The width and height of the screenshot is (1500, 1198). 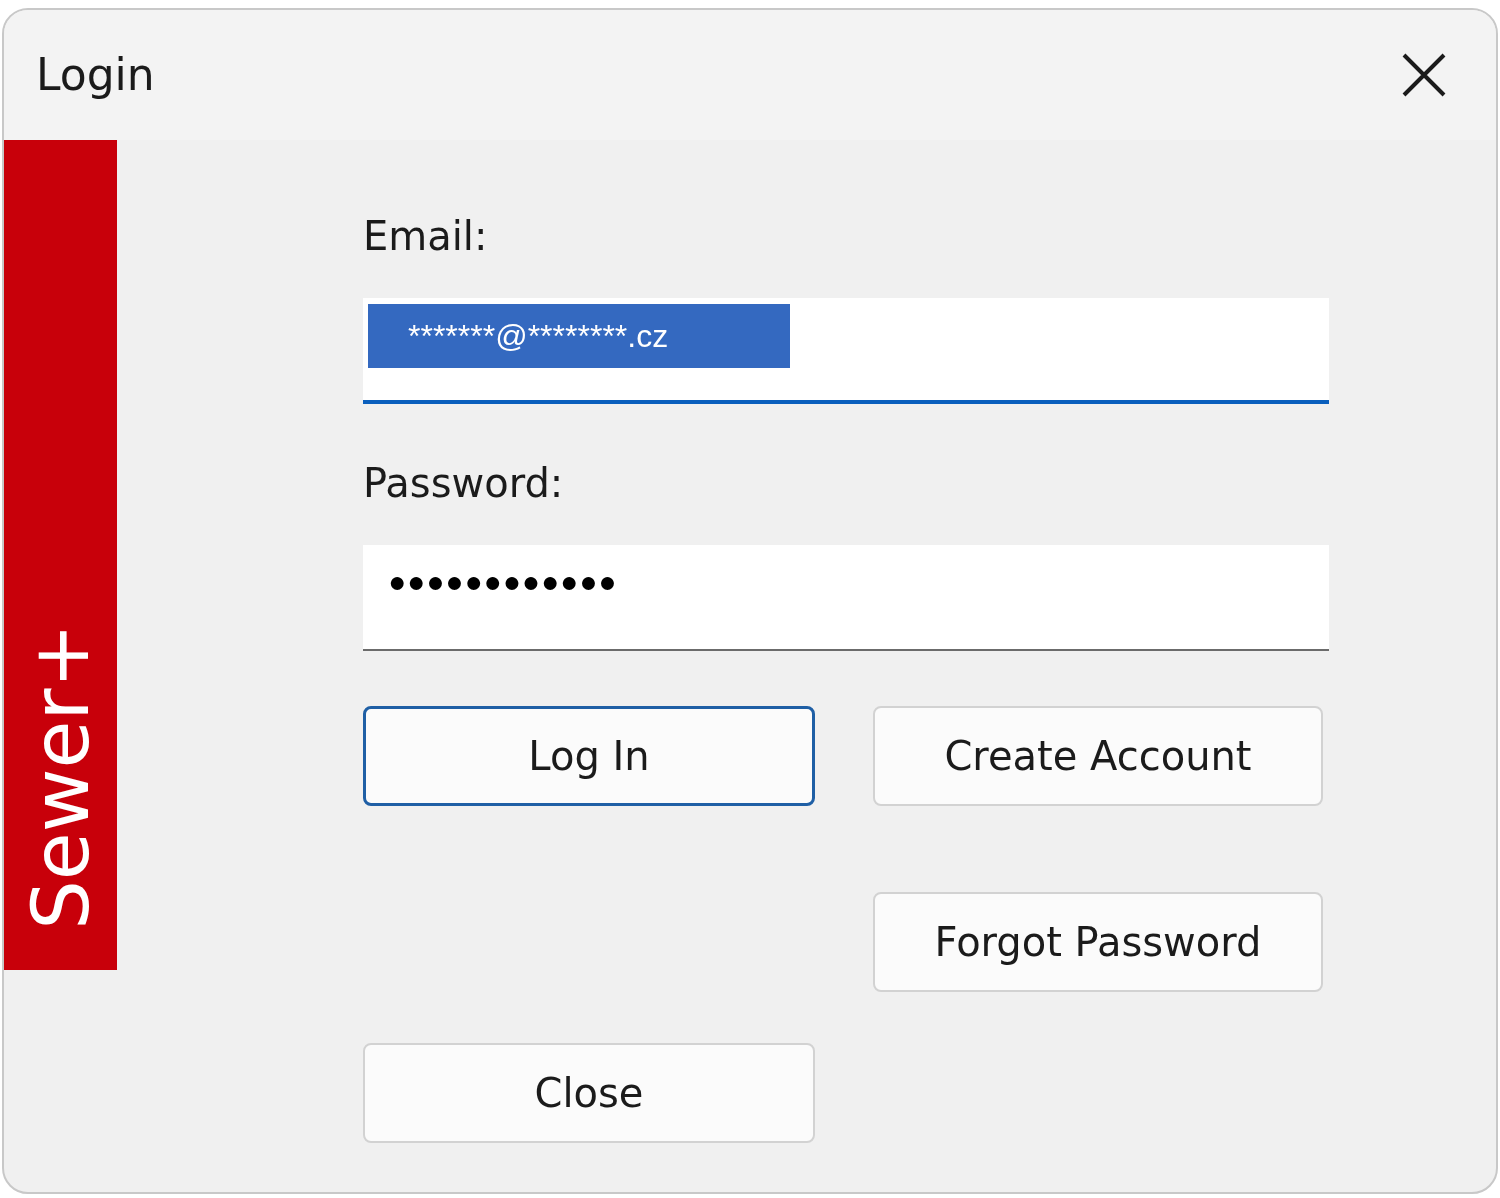 I want to click on field-value: *******@********.cz, so click(x=579, y=336).